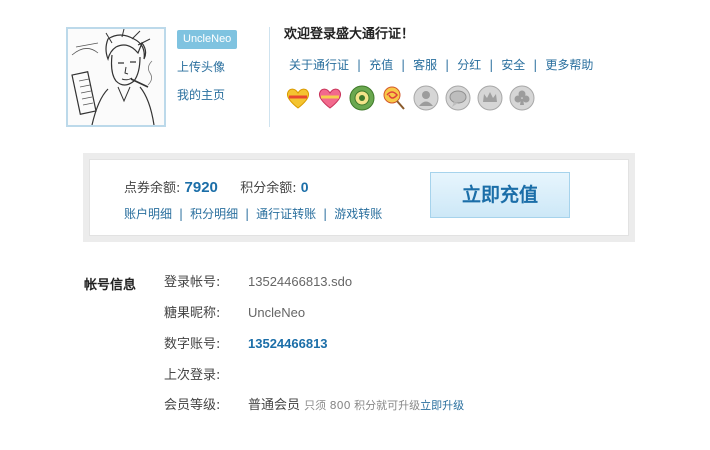 This screenshot has height=450, width=710. Describe the element at coordinates (217, 95) in the screenshot. I see `my-home-link: 我的主页` at that location.